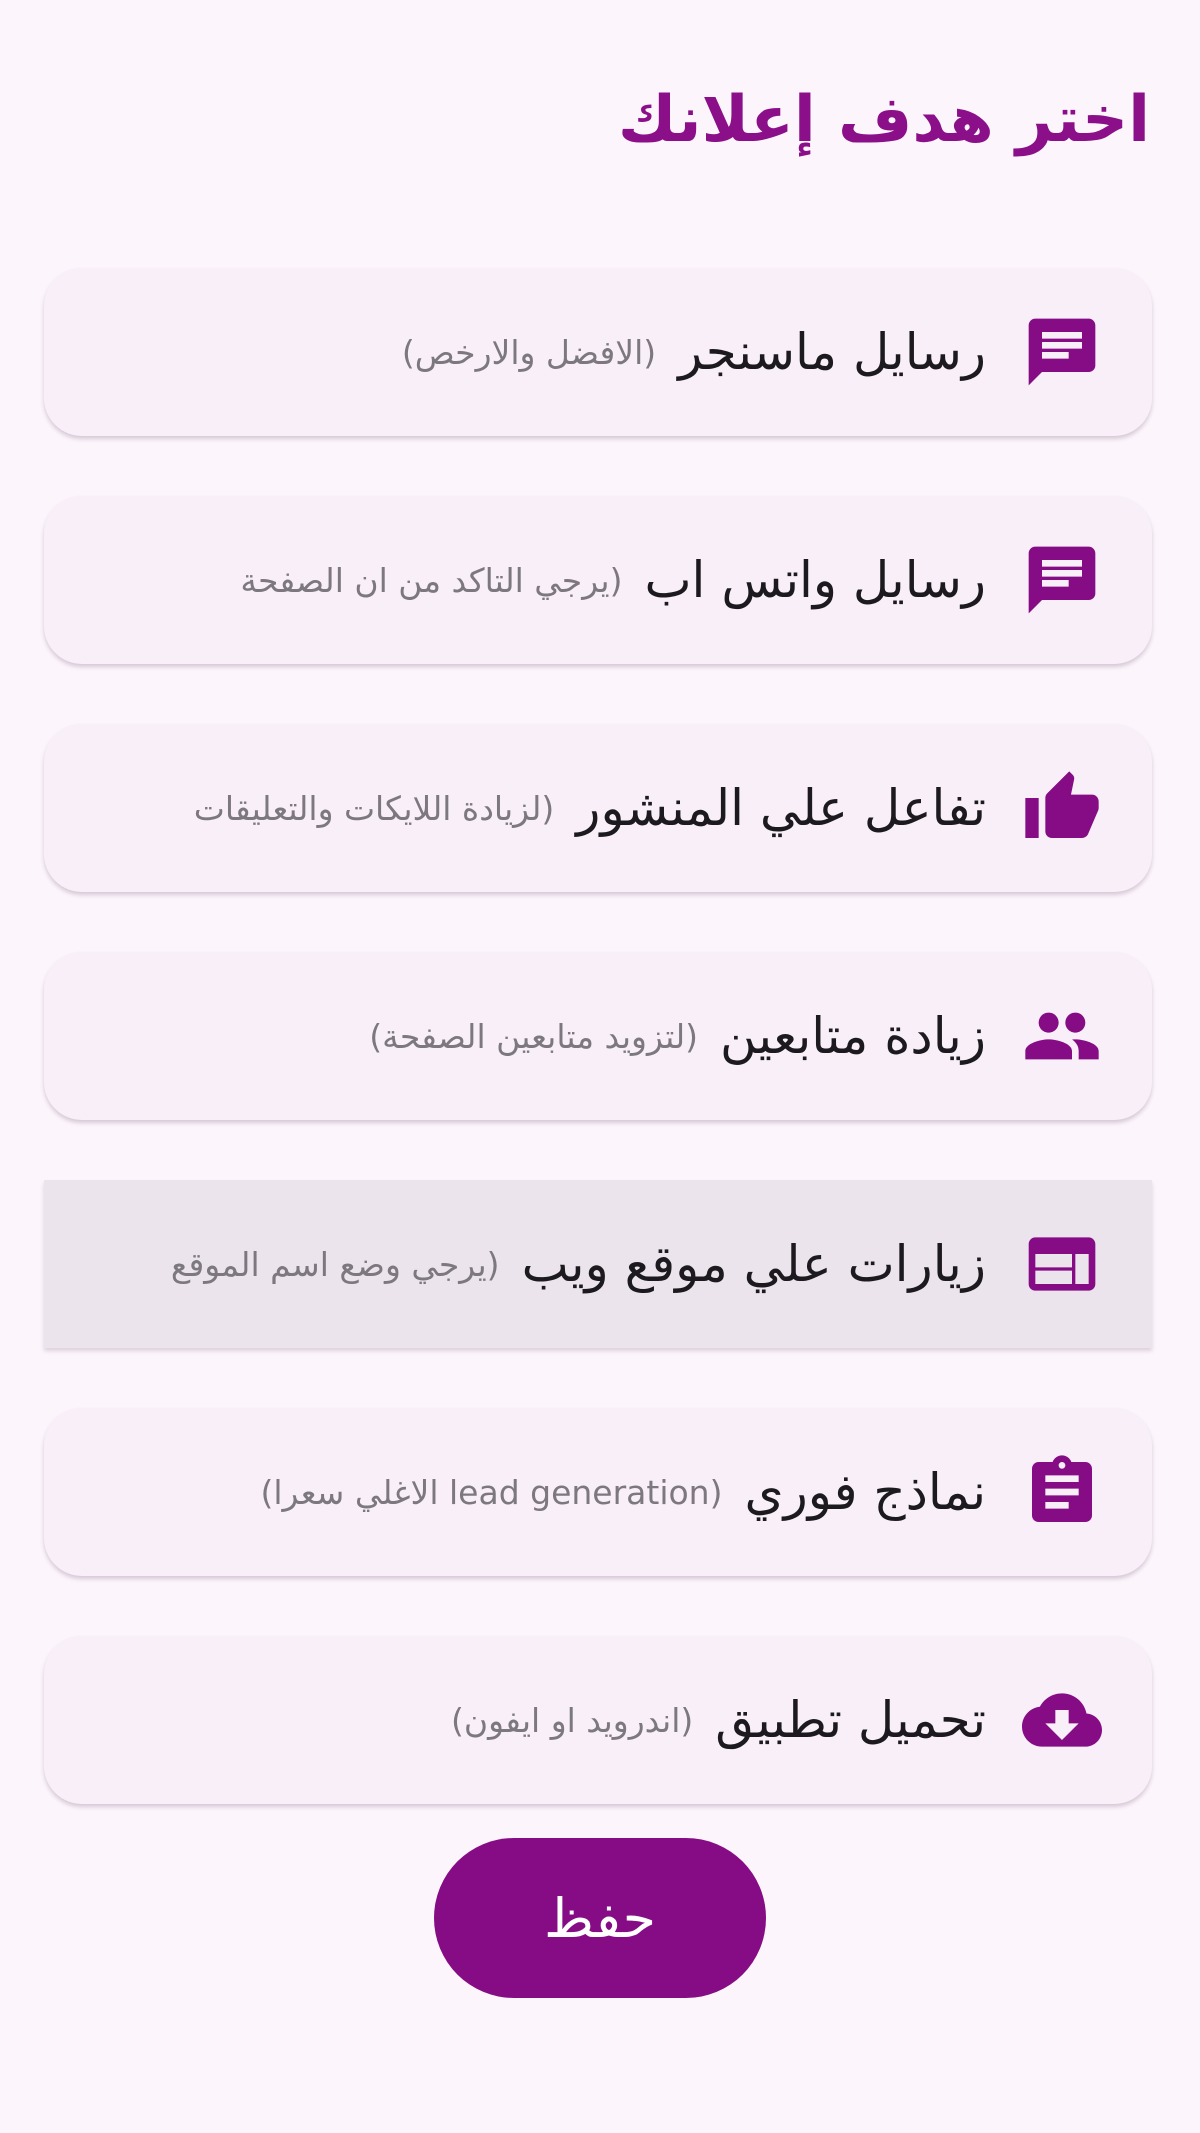 The image size is (1200, 2133). I want to click on page-title: اختر هدف إعلانك, so click(883, 120).